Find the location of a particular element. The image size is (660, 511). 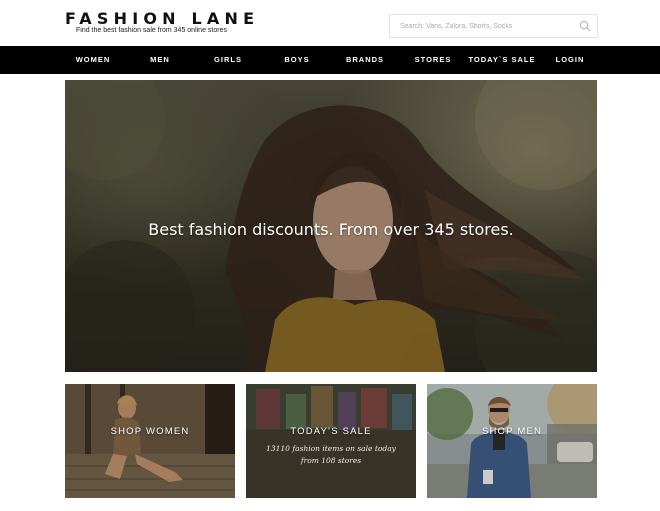

nav-item-login: LOGIN is located at coordinates (570, 60).